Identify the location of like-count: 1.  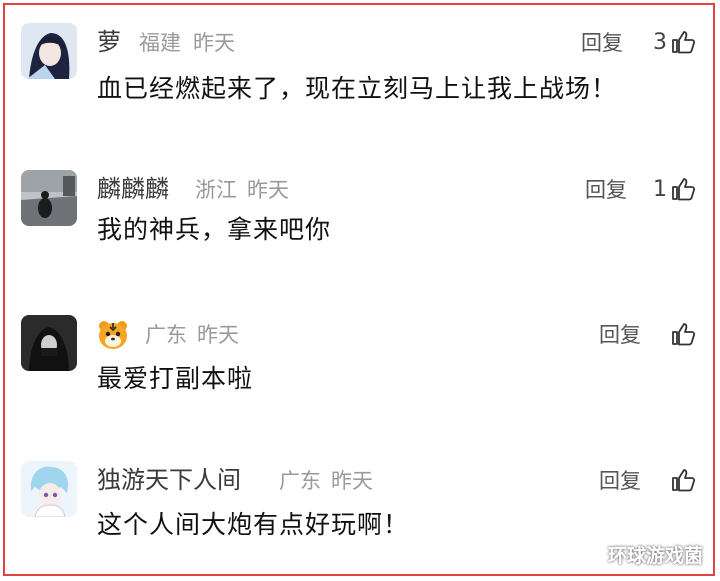
(660, 189).